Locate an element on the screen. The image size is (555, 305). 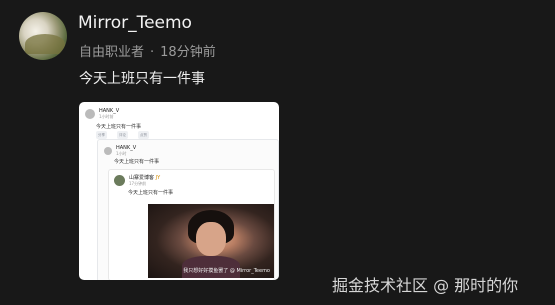
embedded-inner-text: 今天上班只有一件事 is located at coordinates (151, 193).